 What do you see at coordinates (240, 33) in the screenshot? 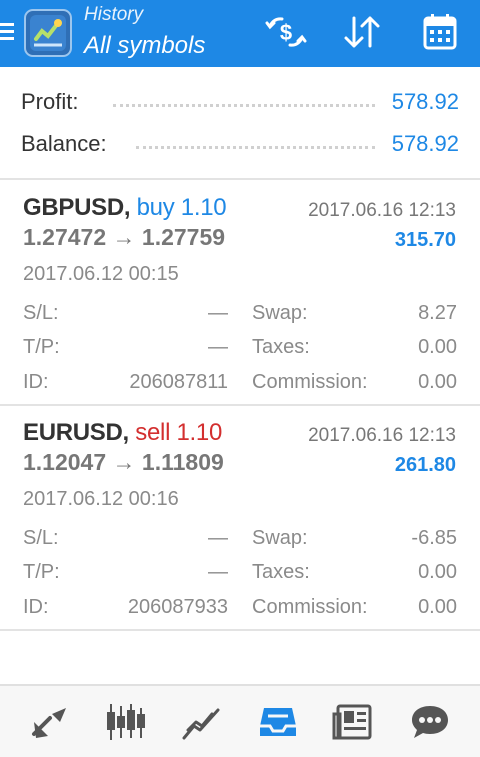
I see `app-header: History All symbols $` at bounding box center [240, 33].